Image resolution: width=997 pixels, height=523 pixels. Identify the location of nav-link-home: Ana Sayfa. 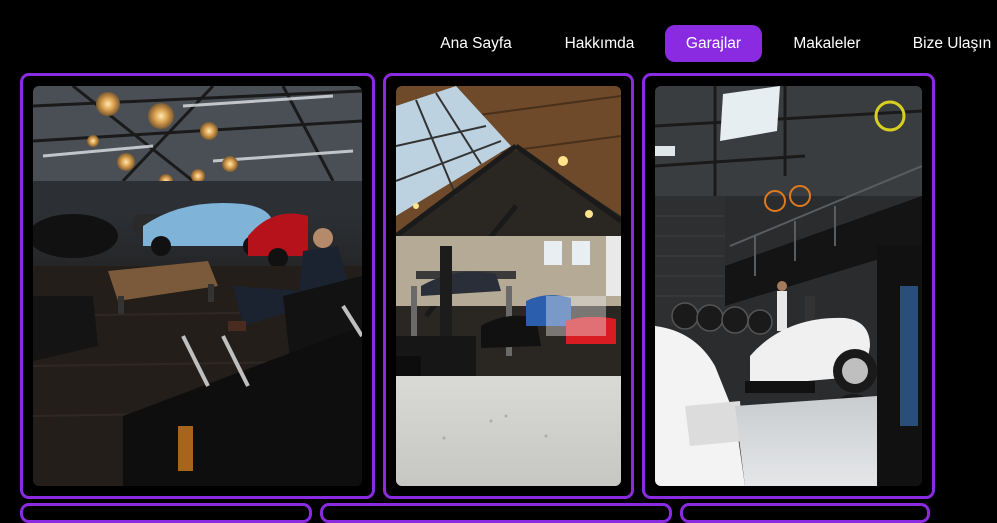
(476, 43).